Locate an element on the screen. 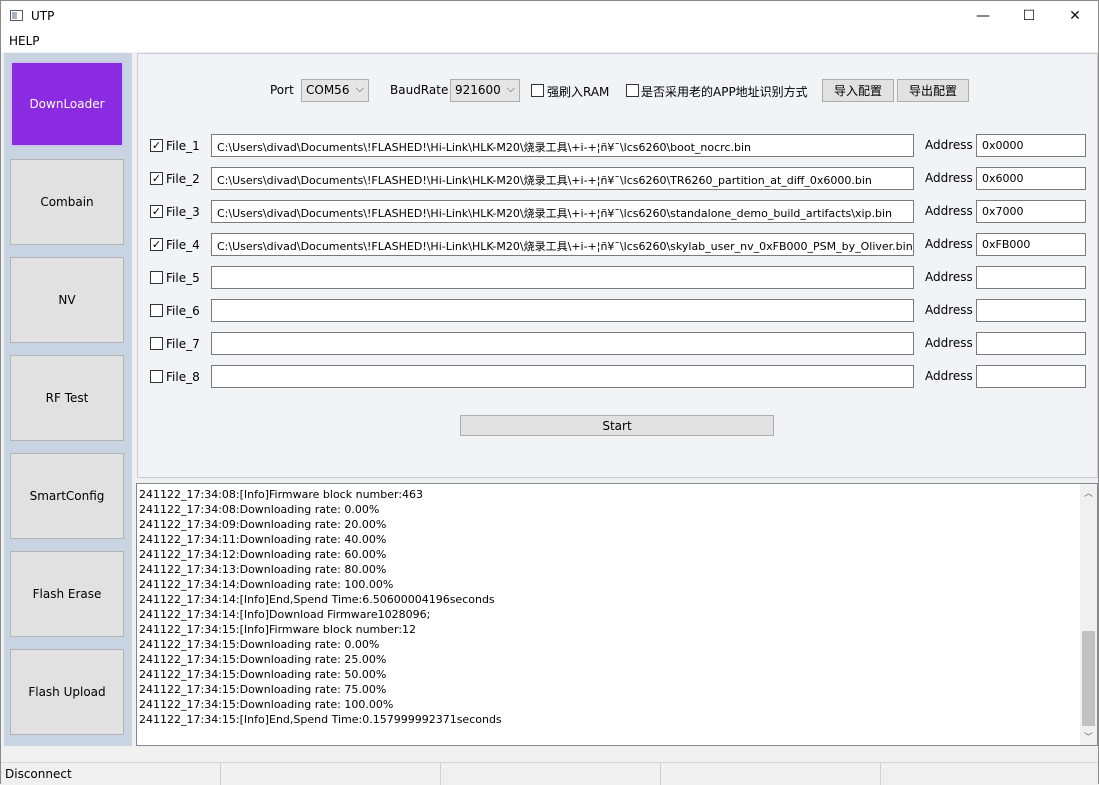 This screenshot has width=1099, height=785. log-scrollbar: ︿ ﹀ is located at coordinates (1088, 614).